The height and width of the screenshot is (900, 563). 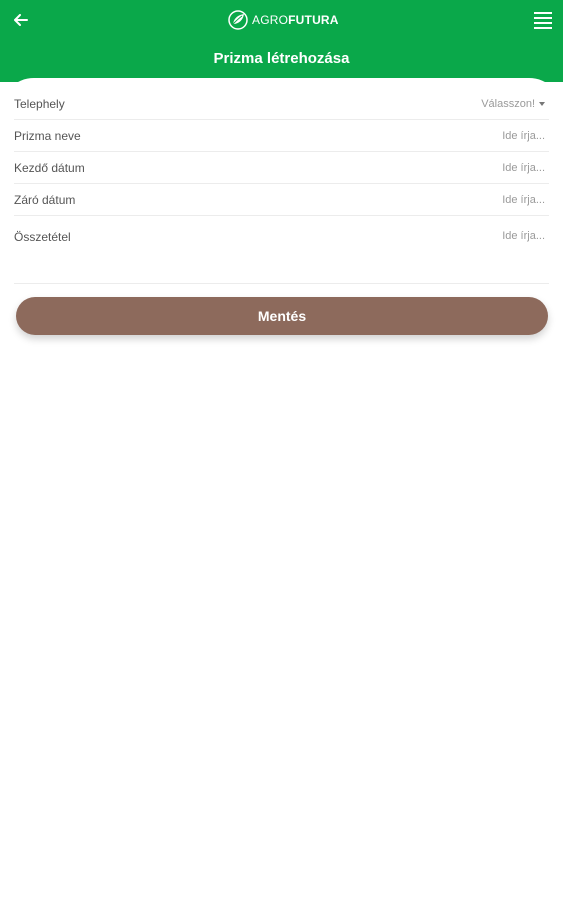 I want to click on field-label: Telephely, so click(x=39, y=103).